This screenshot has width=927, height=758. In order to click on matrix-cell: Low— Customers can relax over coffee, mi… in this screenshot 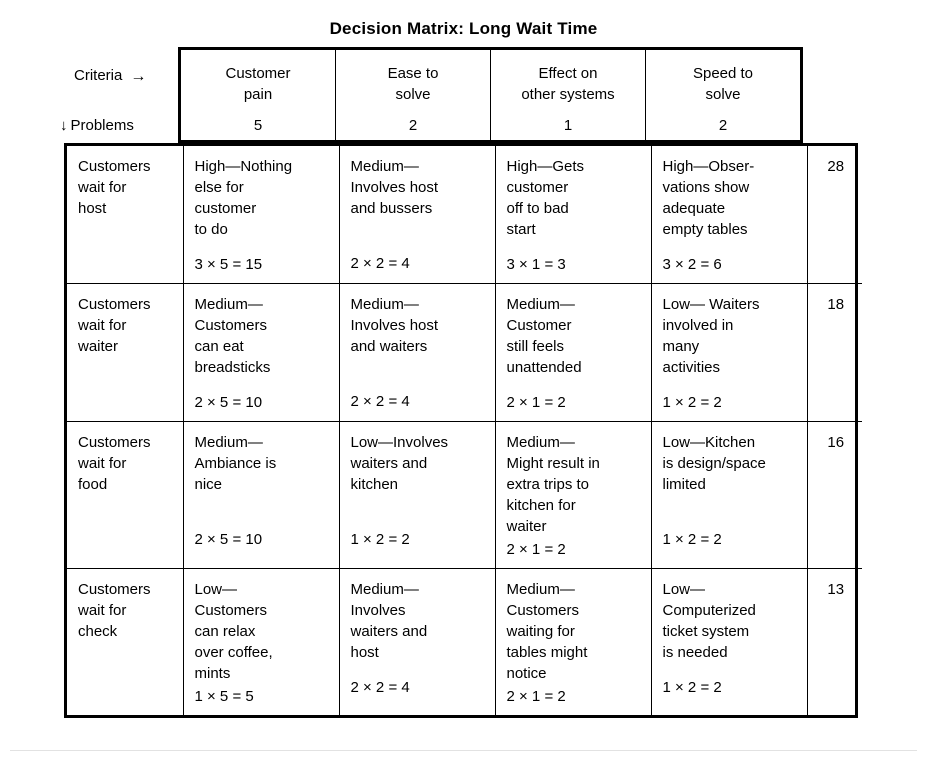, I will do `click(261, 641)`.